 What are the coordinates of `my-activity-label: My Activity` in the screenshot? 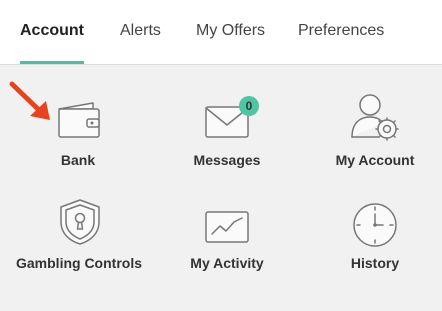 It's located at (227, 263).